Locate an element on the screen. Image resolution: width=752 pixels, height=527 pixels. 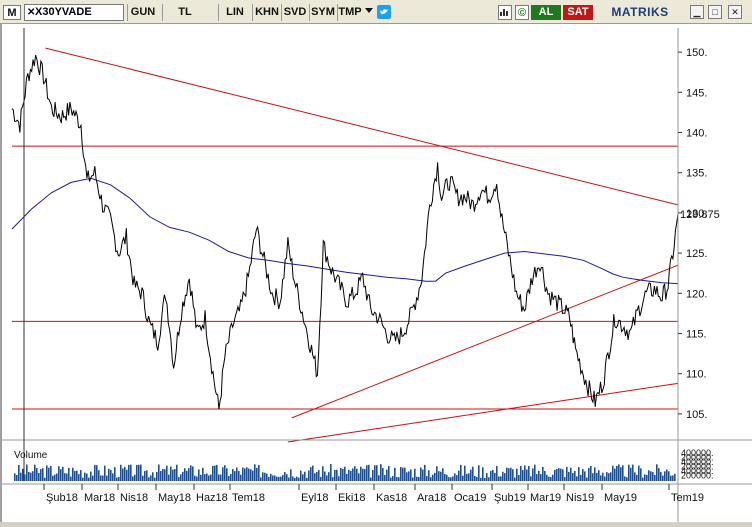
price-tick-label: 105. is located at coordinates (696, 415).